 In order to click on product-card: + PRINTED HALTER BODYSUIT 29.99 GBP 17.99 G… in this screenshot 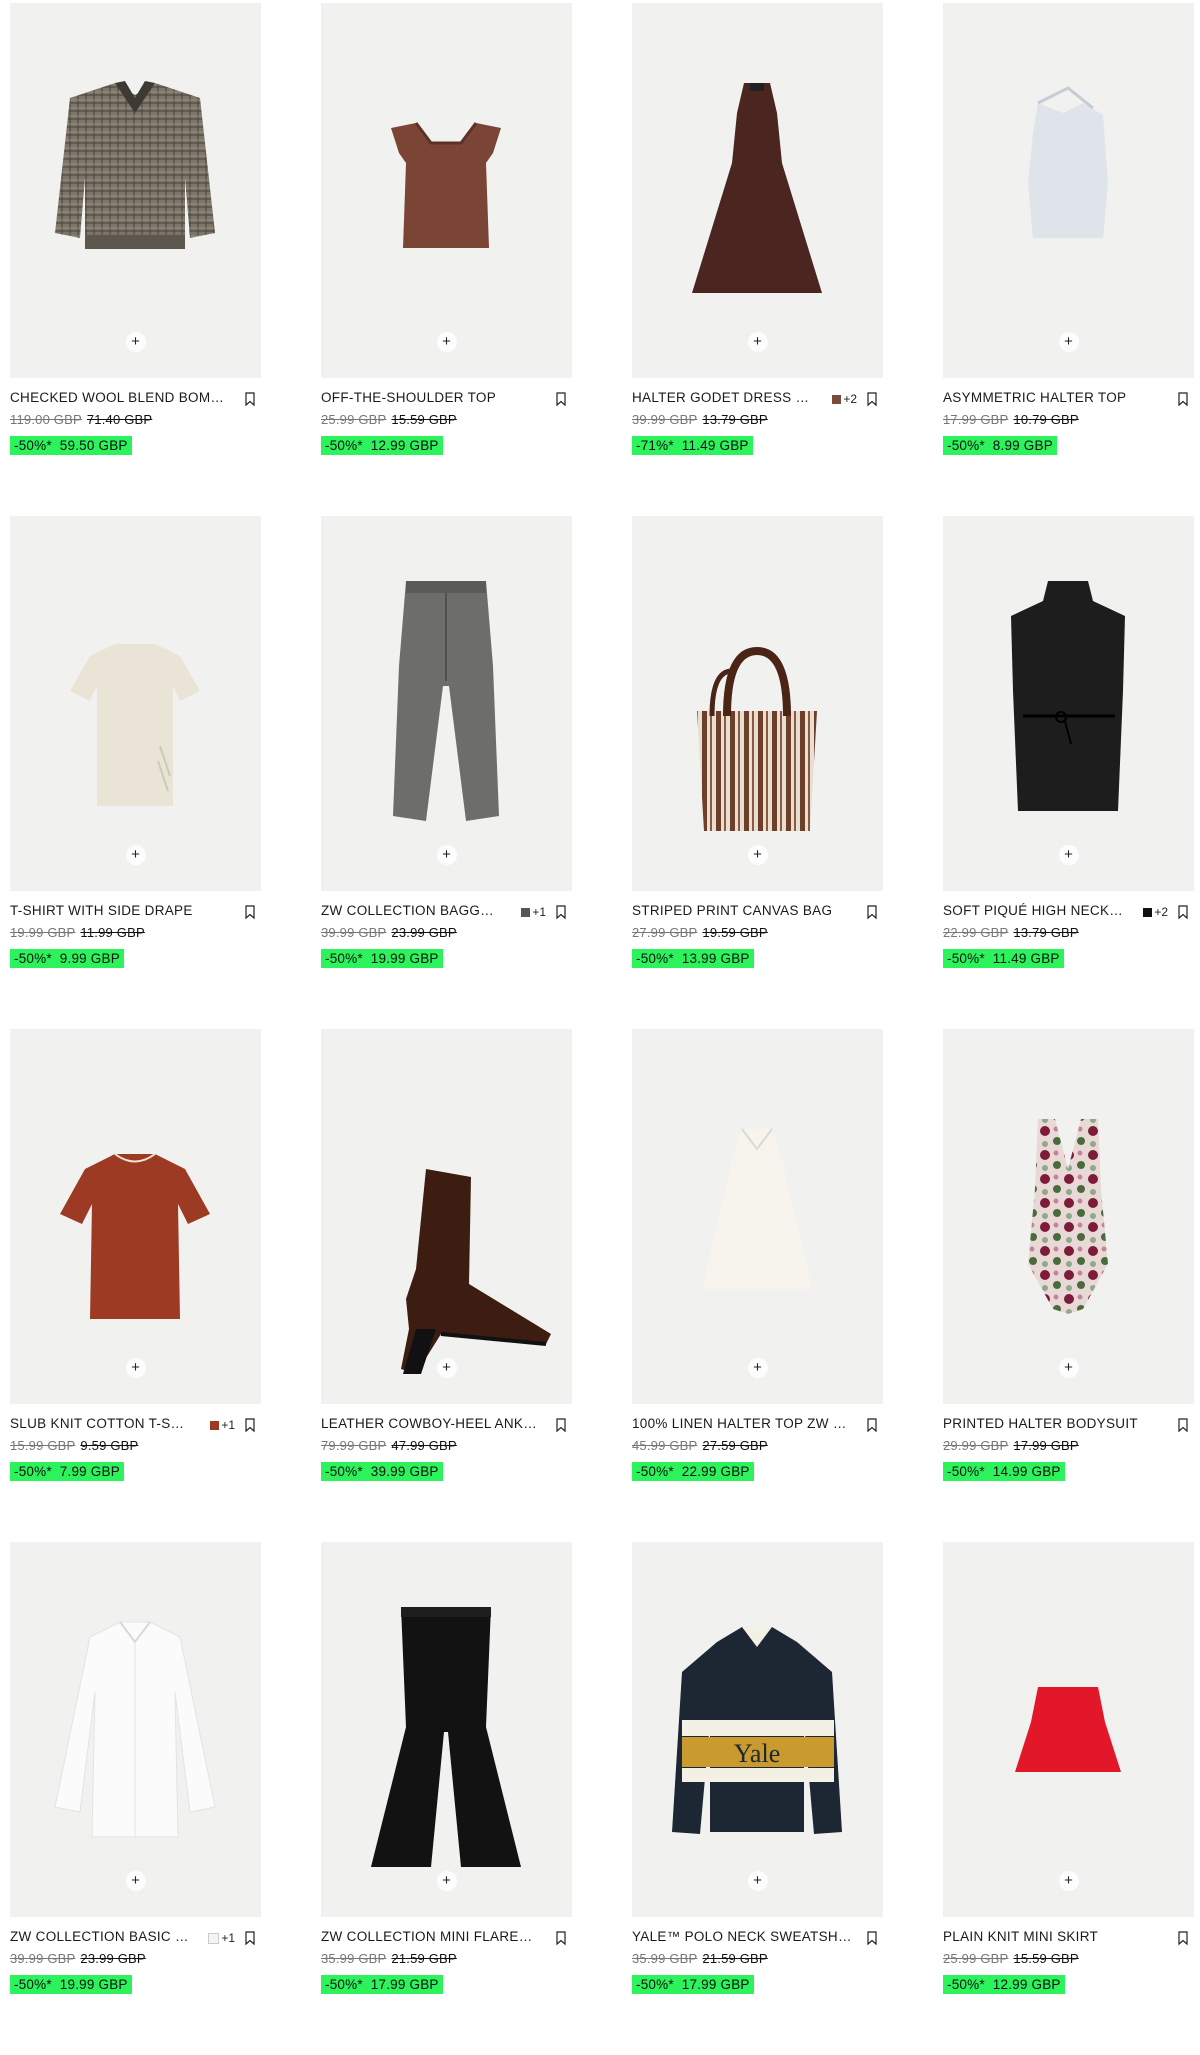, I will do `click(1068, 1285)`.